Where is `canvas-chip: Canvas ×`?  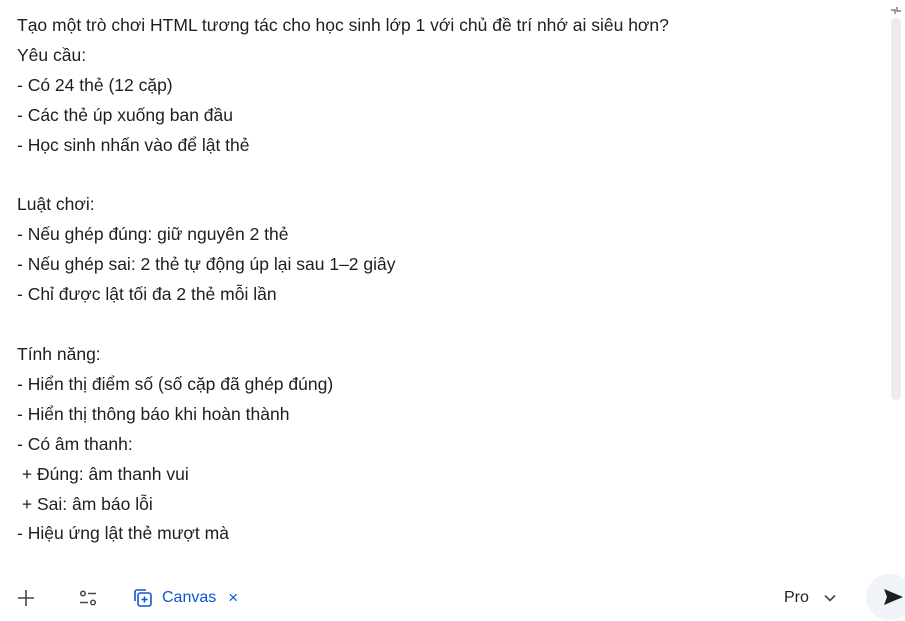
canvas-chip: Canvas × is located at coordinates (185, 598).